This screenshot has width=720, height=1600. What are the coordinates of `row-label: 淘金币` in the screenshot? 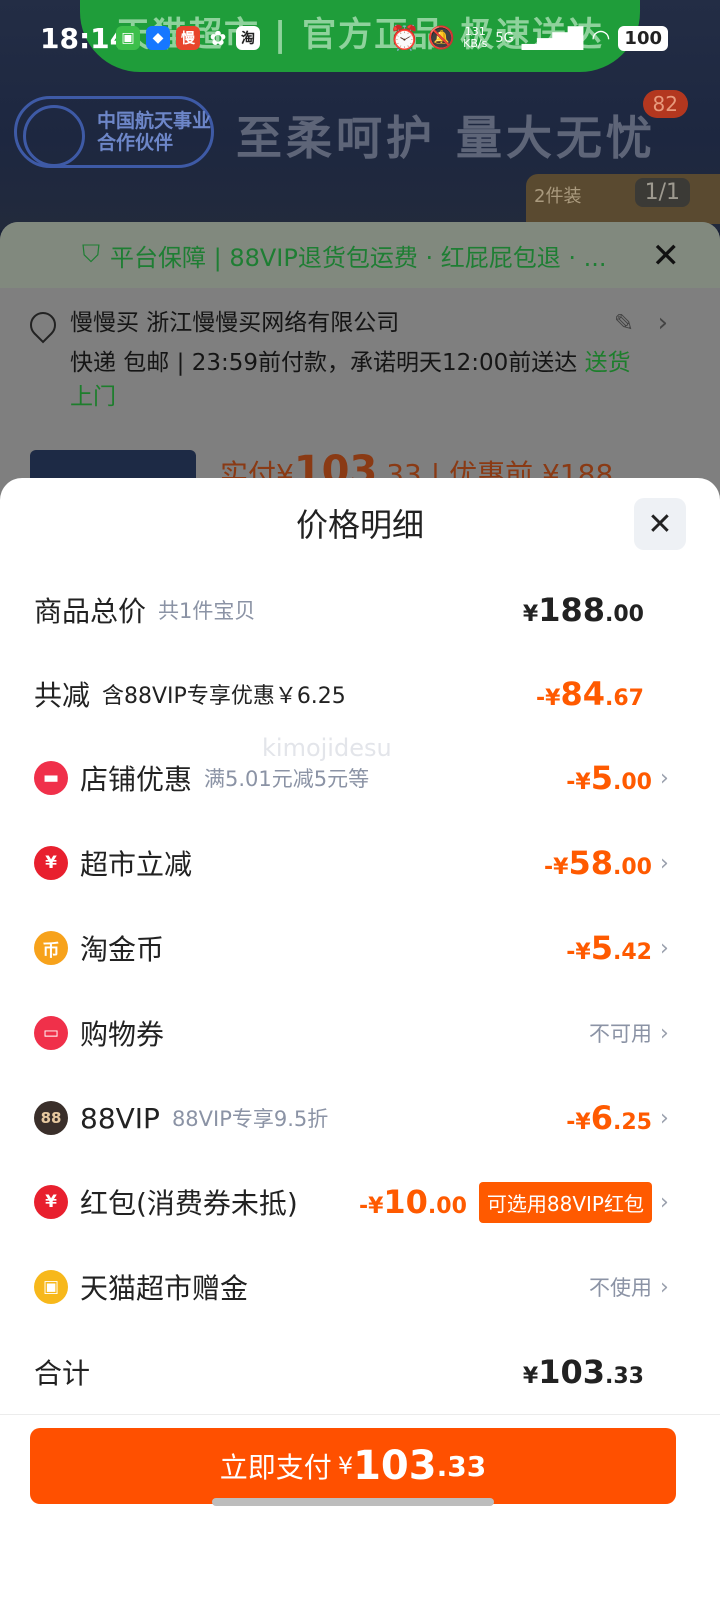 It's located at (122, 949).